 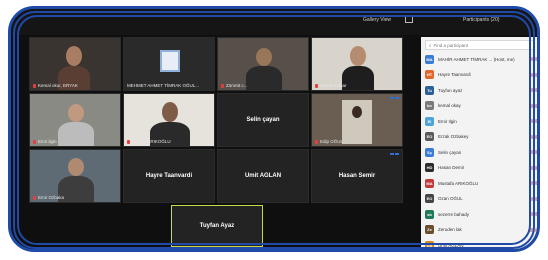 What do you see at coordinates (476, 59) in the screenshot?
I see `participant-name: MAHİR AHMET TİMRAK ... (Host, me)` at bounding box center [476, 59].